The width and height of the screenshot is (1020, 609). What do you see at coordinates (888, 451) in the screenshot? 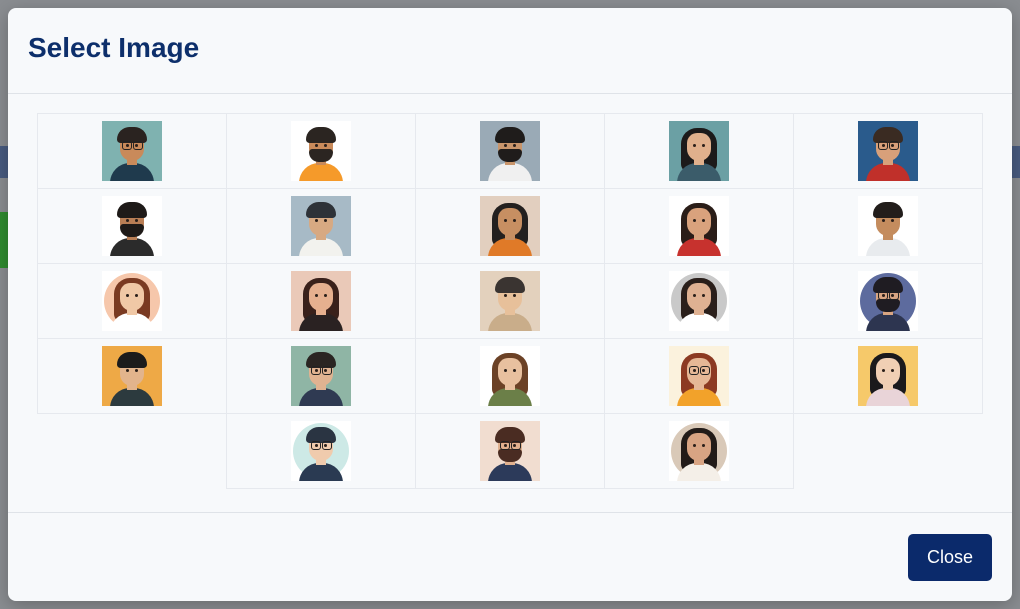
I see `empty-grid-cell` at bounding box center [888, 451].